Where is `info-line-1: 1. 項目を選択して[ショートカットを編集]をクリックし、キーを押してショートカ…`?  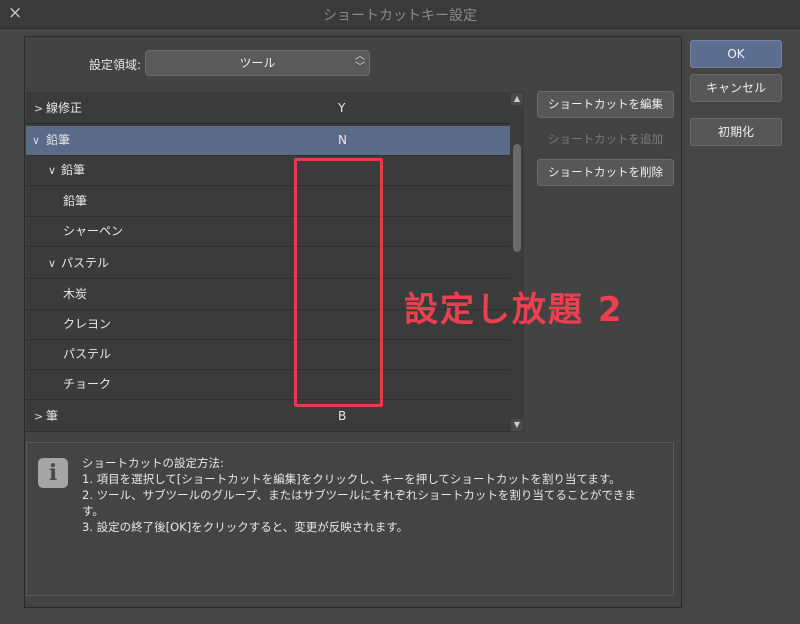
info-line-1: 1. 項目を選択して[ショートカットを編集]をクリックし、キーを押してショートカ… is located at coordinates (351, 479).